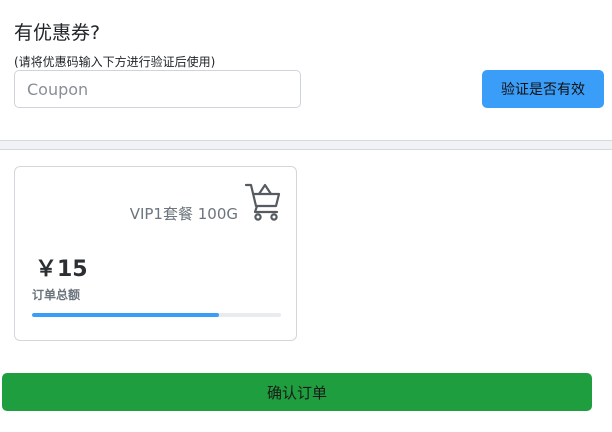 The image size is (612, 432). I want to click on plan-price: ￥15, so click(61, 269).